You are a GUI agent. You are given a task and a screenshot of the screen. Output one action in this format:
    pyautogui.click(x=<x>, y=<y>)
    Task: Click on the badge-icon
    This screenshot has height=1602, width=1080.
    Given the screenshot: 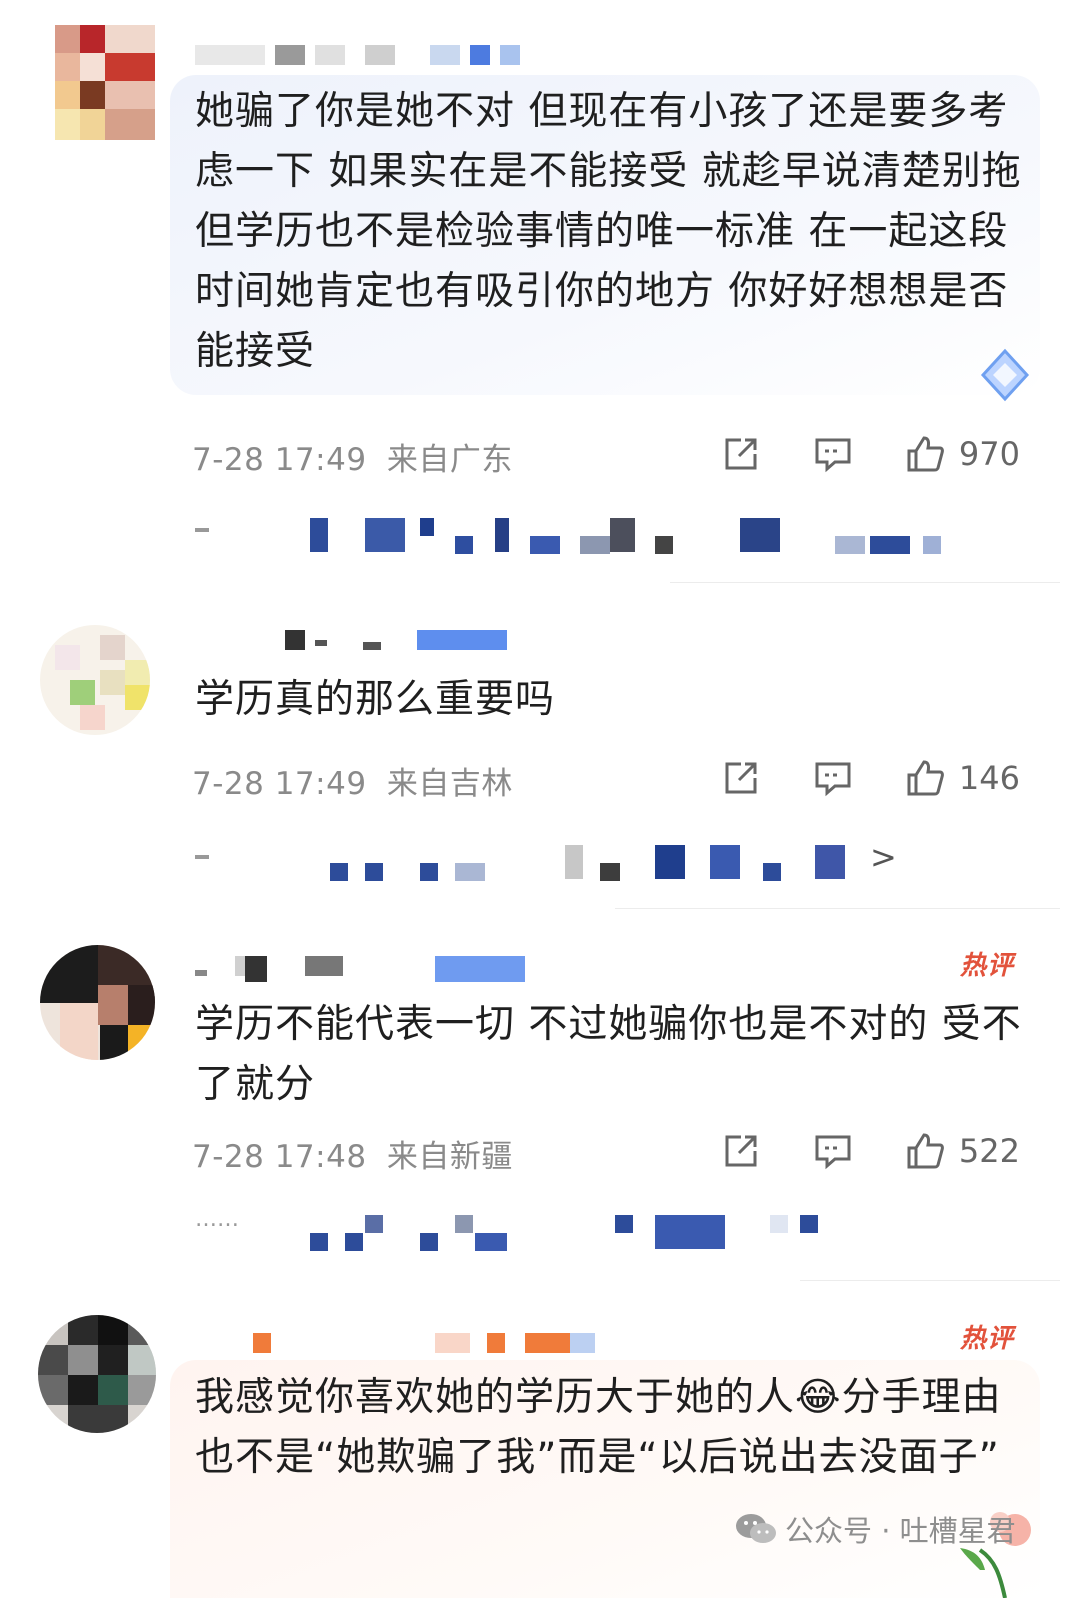 What is the action you would take?
    pyautogui.click(x=1005, y=375)
    